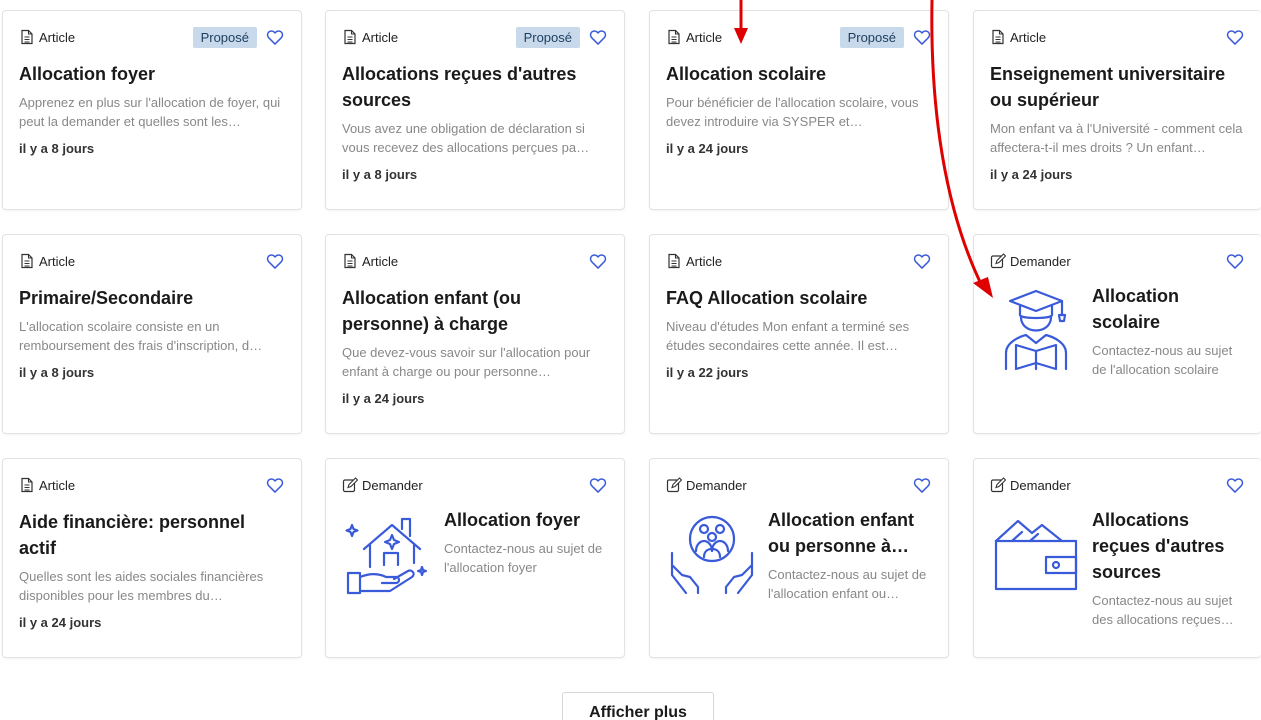 This screenshot has width=1261, height=720. I want to click on show-more-button: Afficher plus, so click(638, 706).